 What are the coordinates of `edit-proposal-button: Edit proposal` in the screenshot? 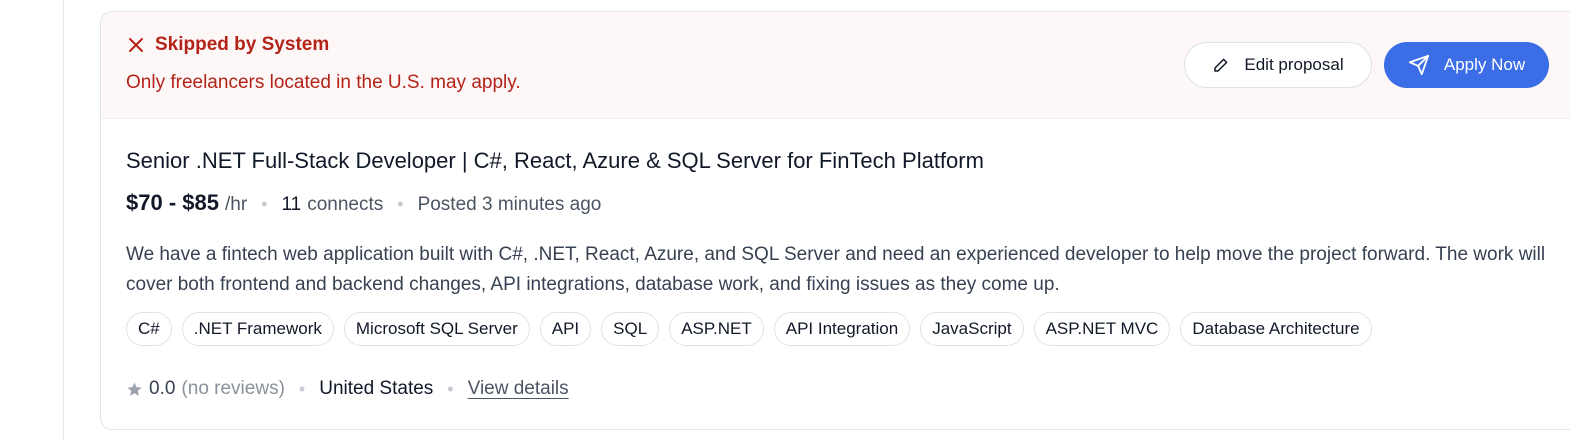 It's located at (1278, 65).